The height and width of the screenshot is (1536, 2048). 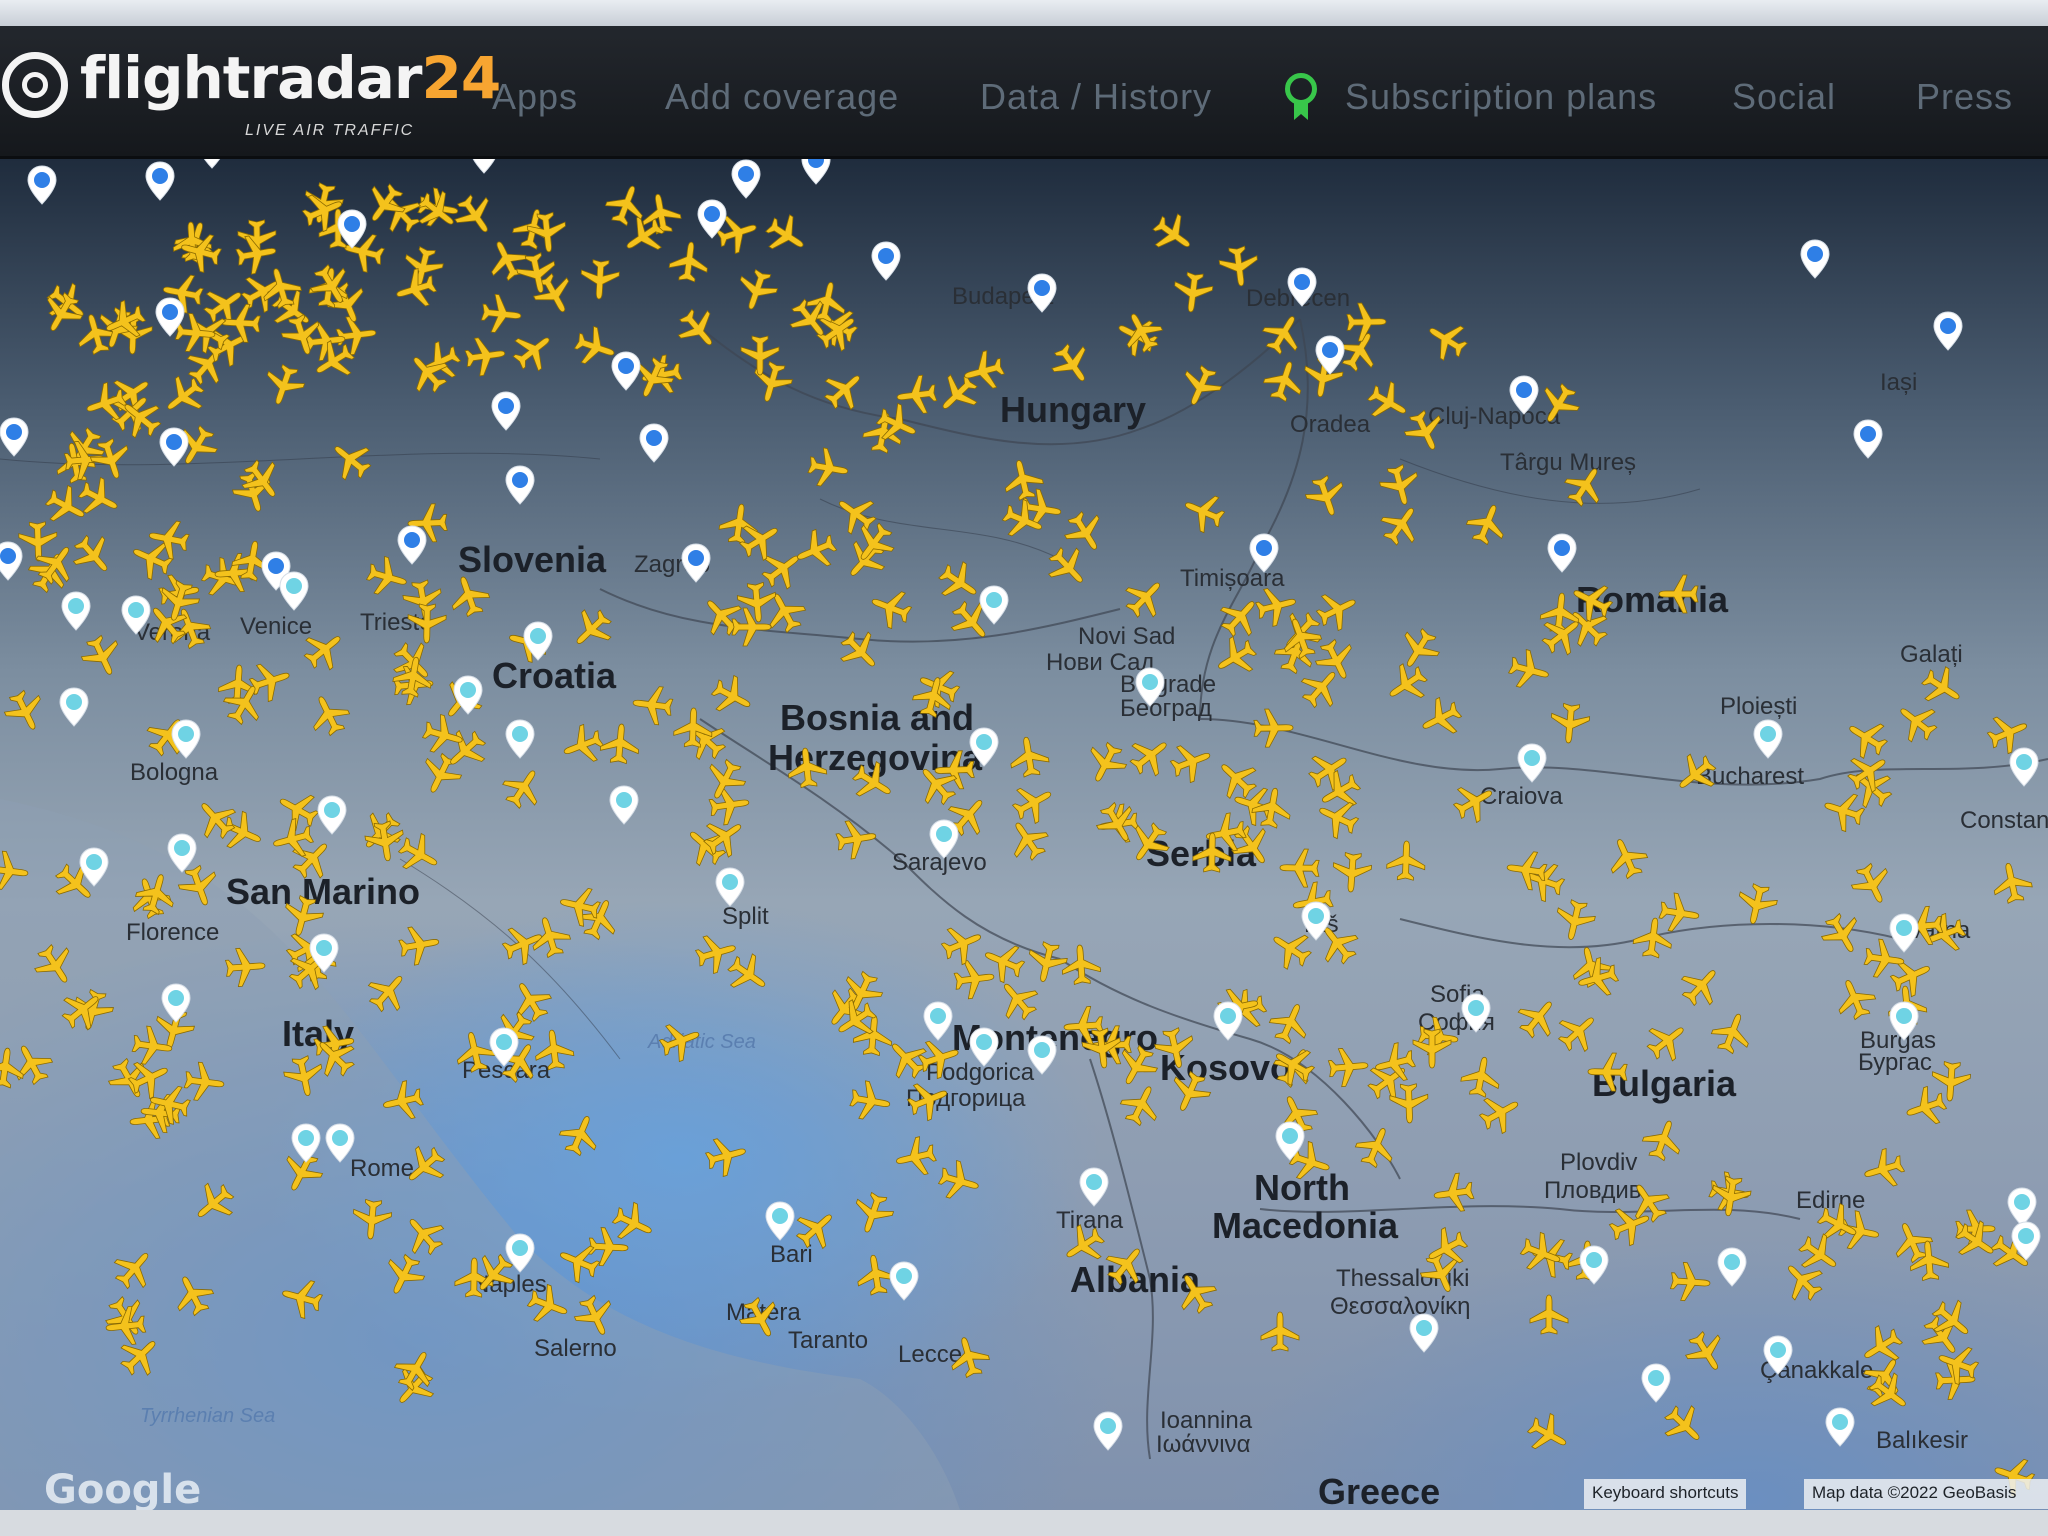 What do you see at coordinates (1926, 1494) in the screenshot?
I see `map-data-attribution: Map data ©2022 GeoBasis` at bounding box center [1926, 1494].